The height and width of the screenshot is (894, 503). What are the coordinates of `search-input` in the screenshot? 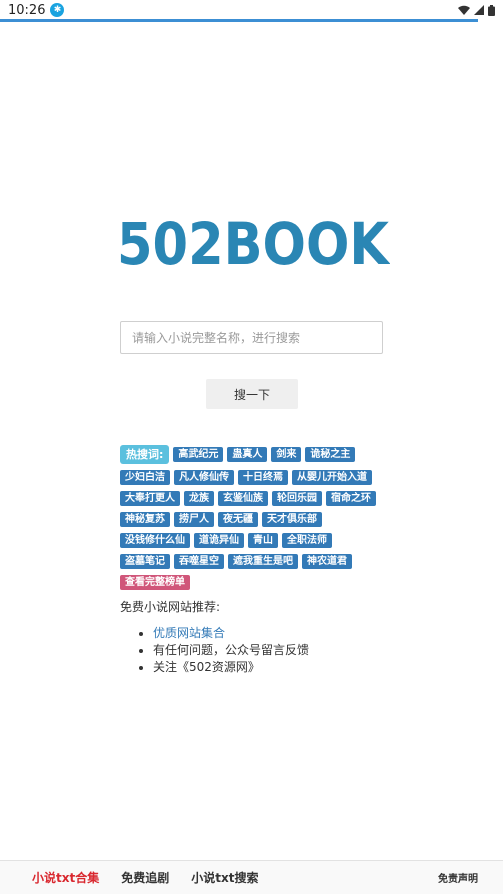 It's located at (251, 337).